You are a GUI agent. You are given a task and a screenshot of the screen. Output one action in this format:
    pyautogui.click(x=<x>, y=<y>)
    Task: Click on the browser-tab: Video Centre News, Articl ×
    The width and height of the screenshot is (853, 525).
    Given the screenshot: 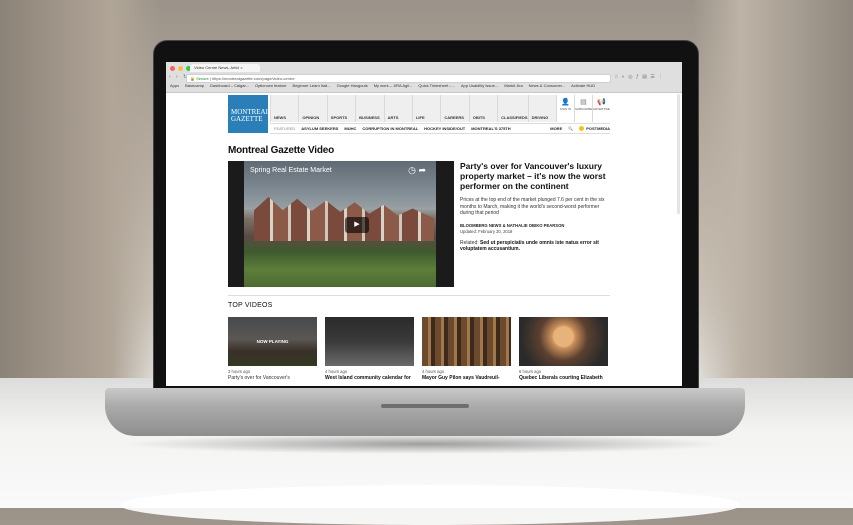 What is the action you would take?
    pyautogui.click(x=225, y=68)
    